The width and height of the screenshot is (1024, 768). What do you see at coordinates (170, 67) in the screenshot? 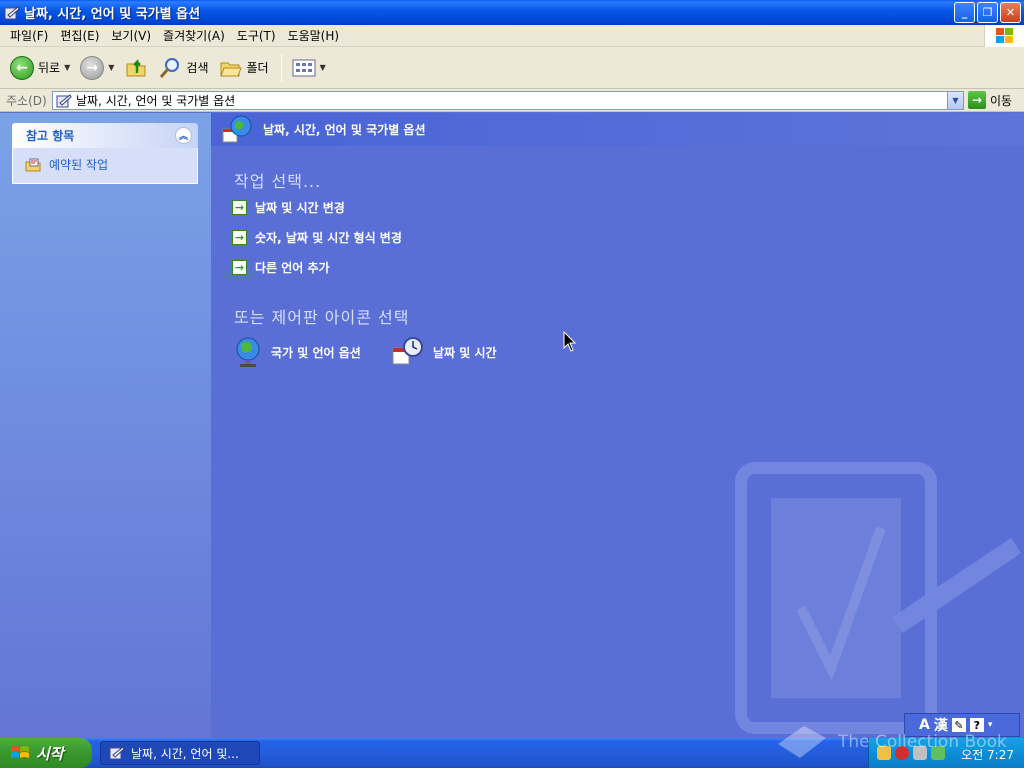
I see `search-icon` at bounding box center [170, 67].